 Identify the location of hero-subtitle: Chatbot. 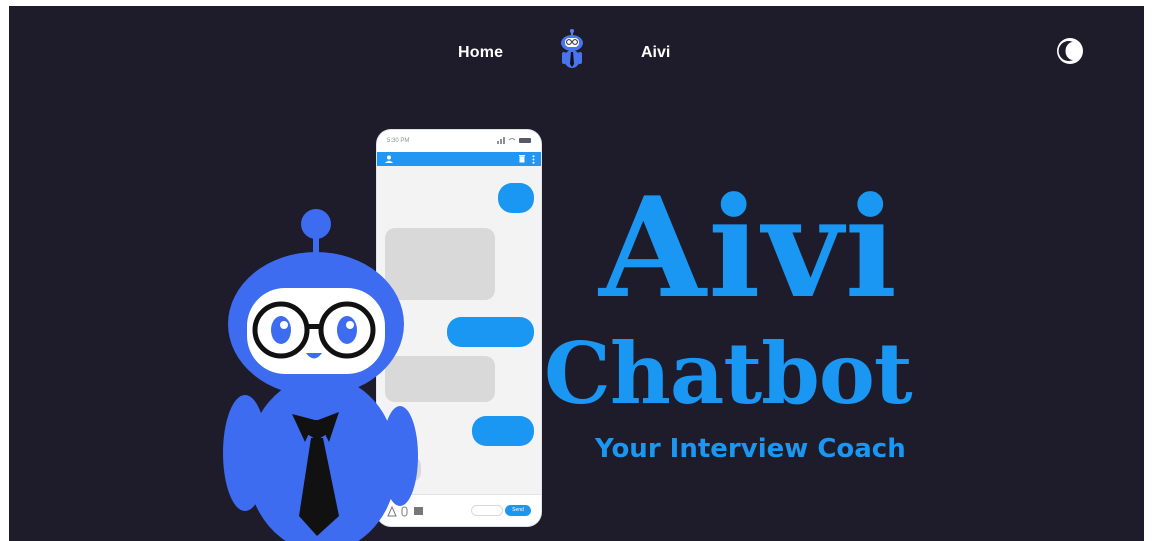
(728, 373).